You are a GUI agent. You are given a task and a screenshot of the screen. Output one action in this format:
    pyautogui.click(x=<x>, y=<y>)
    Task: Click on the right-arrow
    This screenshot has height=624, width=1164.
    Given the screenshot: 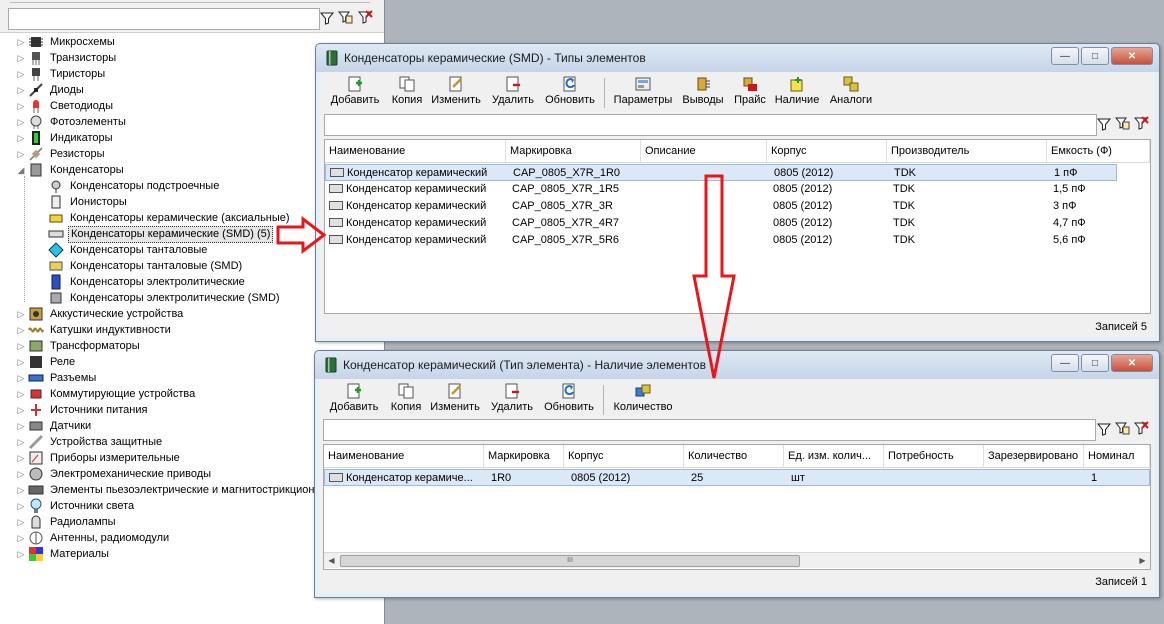 What is the action you would take?
    pyautogui.click(x=301, y=235)
    